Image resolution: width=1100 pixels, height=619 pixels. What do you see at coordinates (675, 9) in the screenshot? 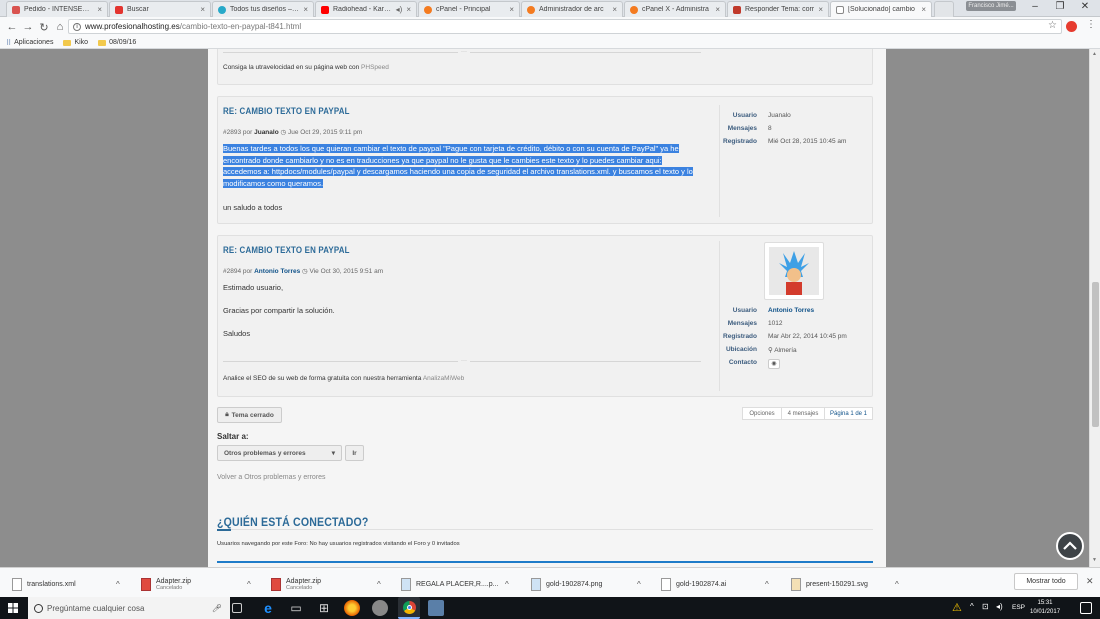
I see `browser-tab: cPanel X - Administra ×` at bounding box center [675, 9].